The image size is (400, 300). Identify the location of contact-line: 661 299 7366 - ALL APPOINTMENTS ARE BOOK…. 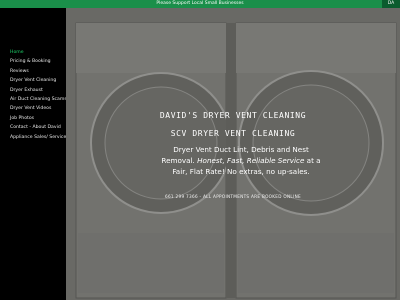
(233, 196).